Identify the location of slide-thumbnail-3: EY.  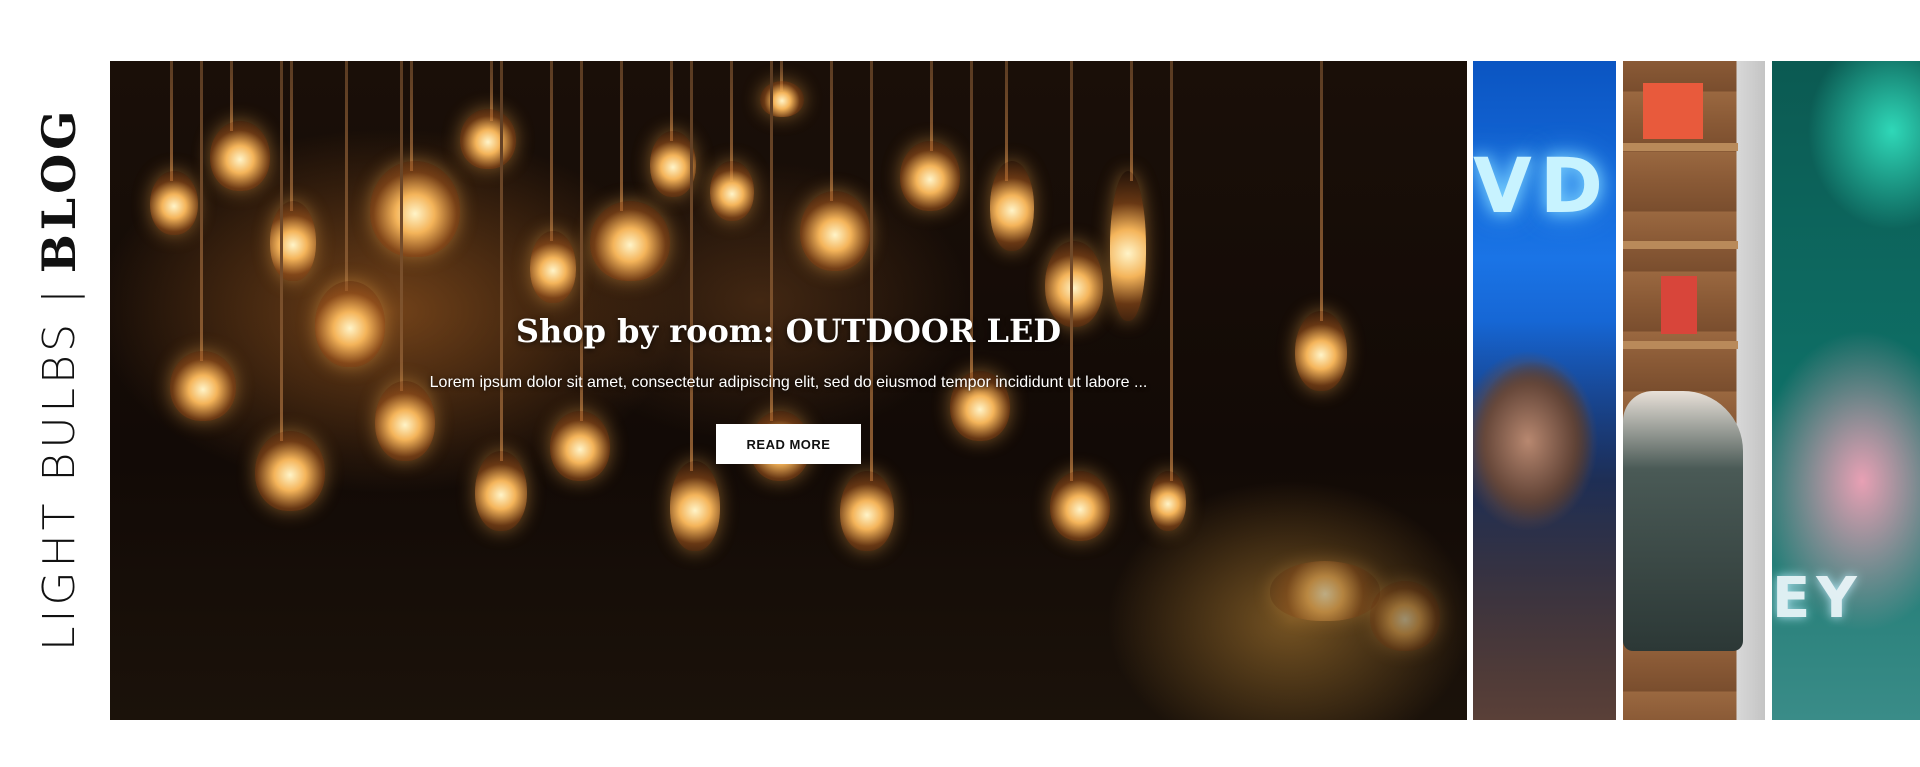
(1846, 390).